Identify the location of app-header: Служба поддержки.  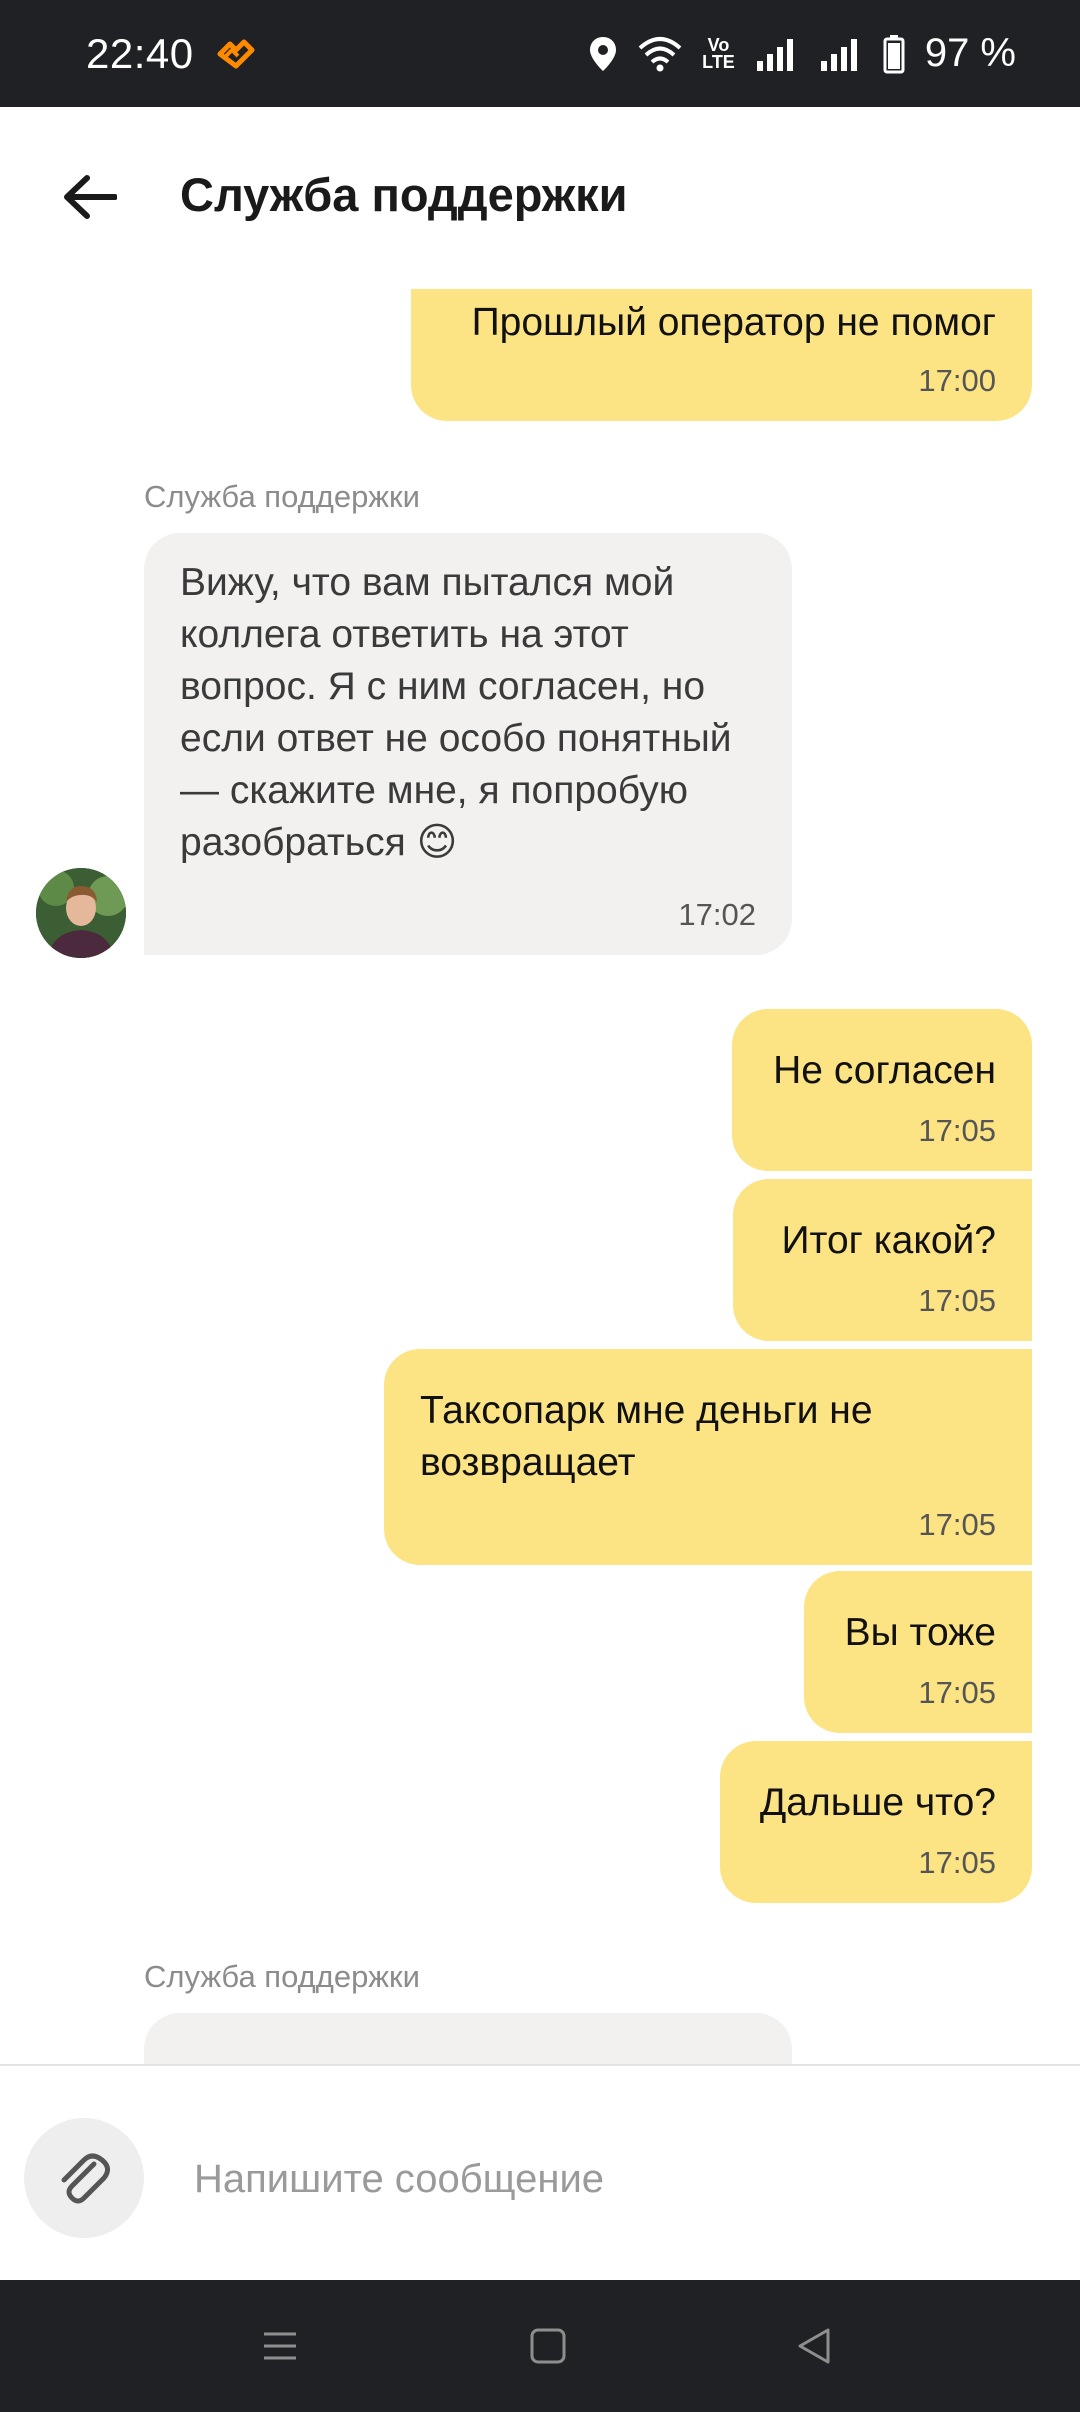
(540, 198).